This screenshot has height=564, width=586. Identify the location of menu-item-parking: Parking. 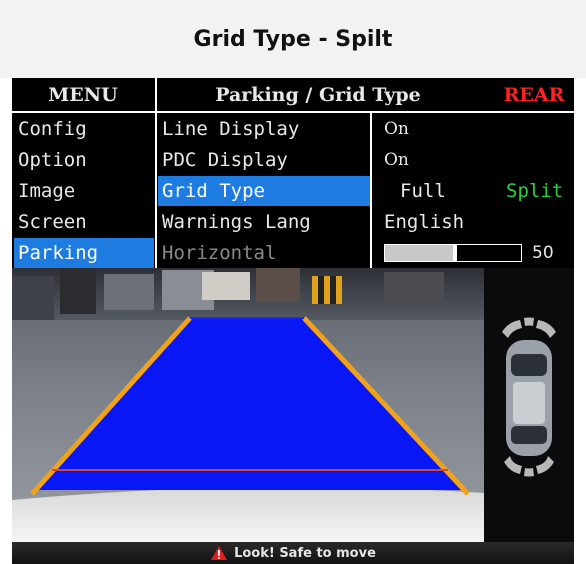
(84, 253).